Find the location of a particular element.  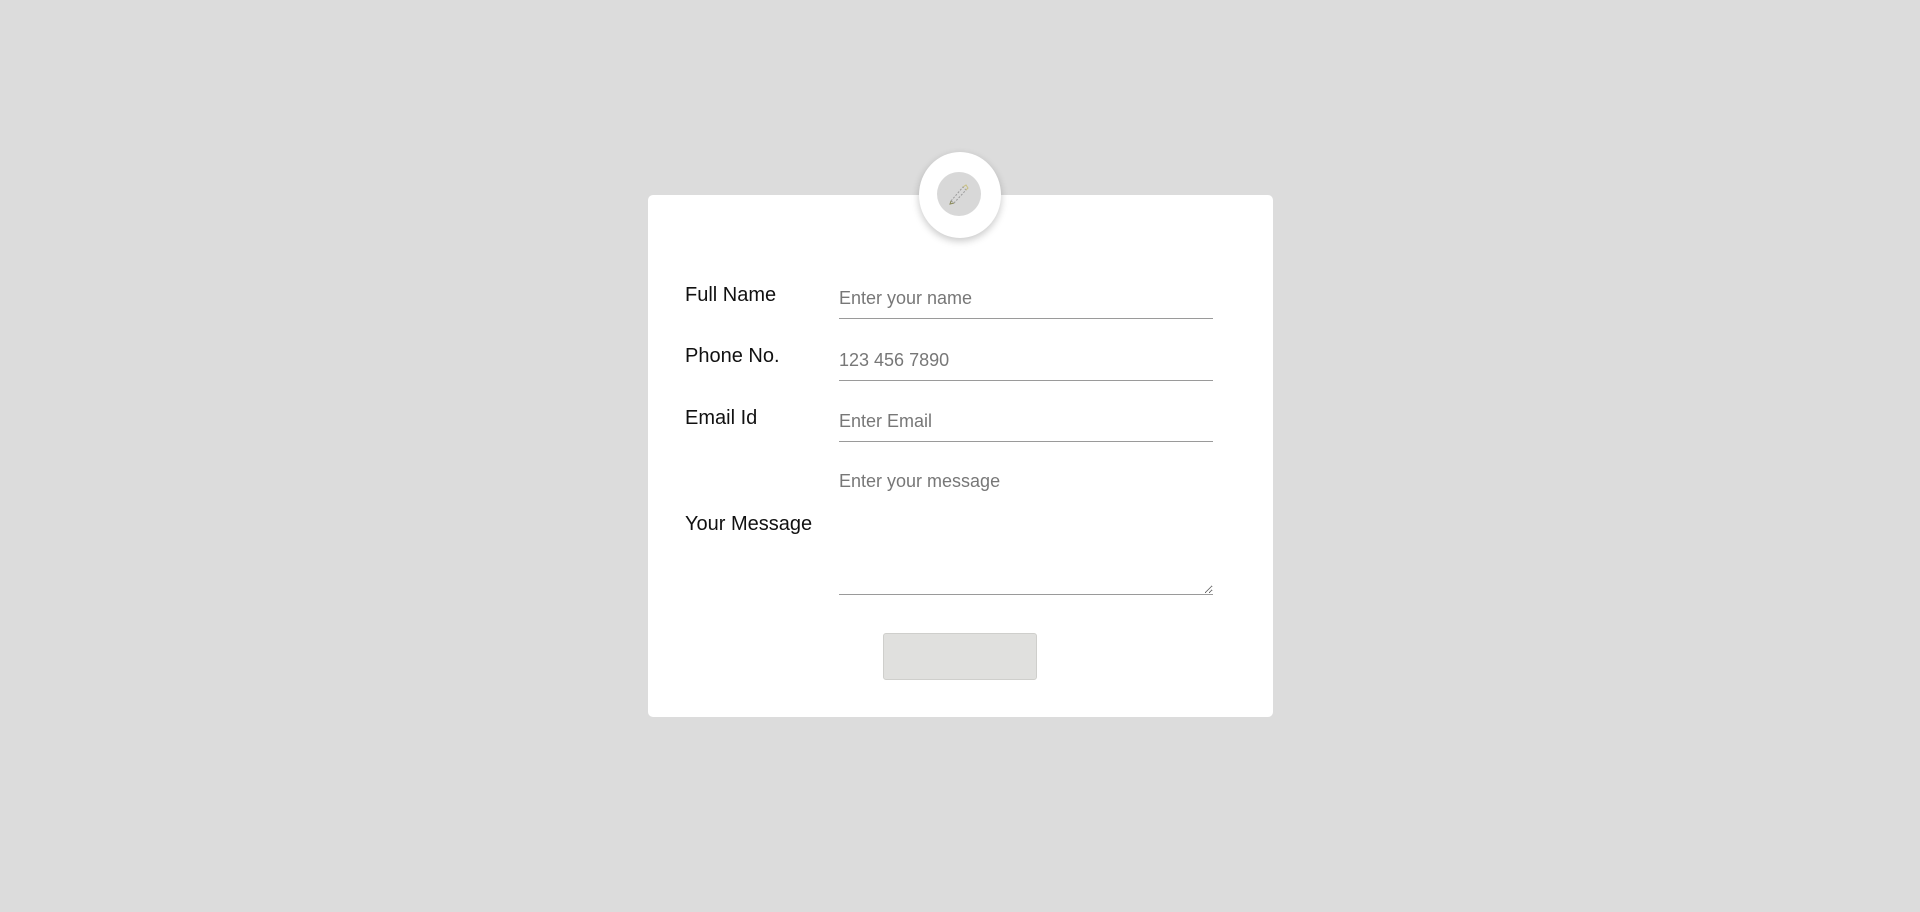

message-row: Your Message is located at coordinates (950, 529).